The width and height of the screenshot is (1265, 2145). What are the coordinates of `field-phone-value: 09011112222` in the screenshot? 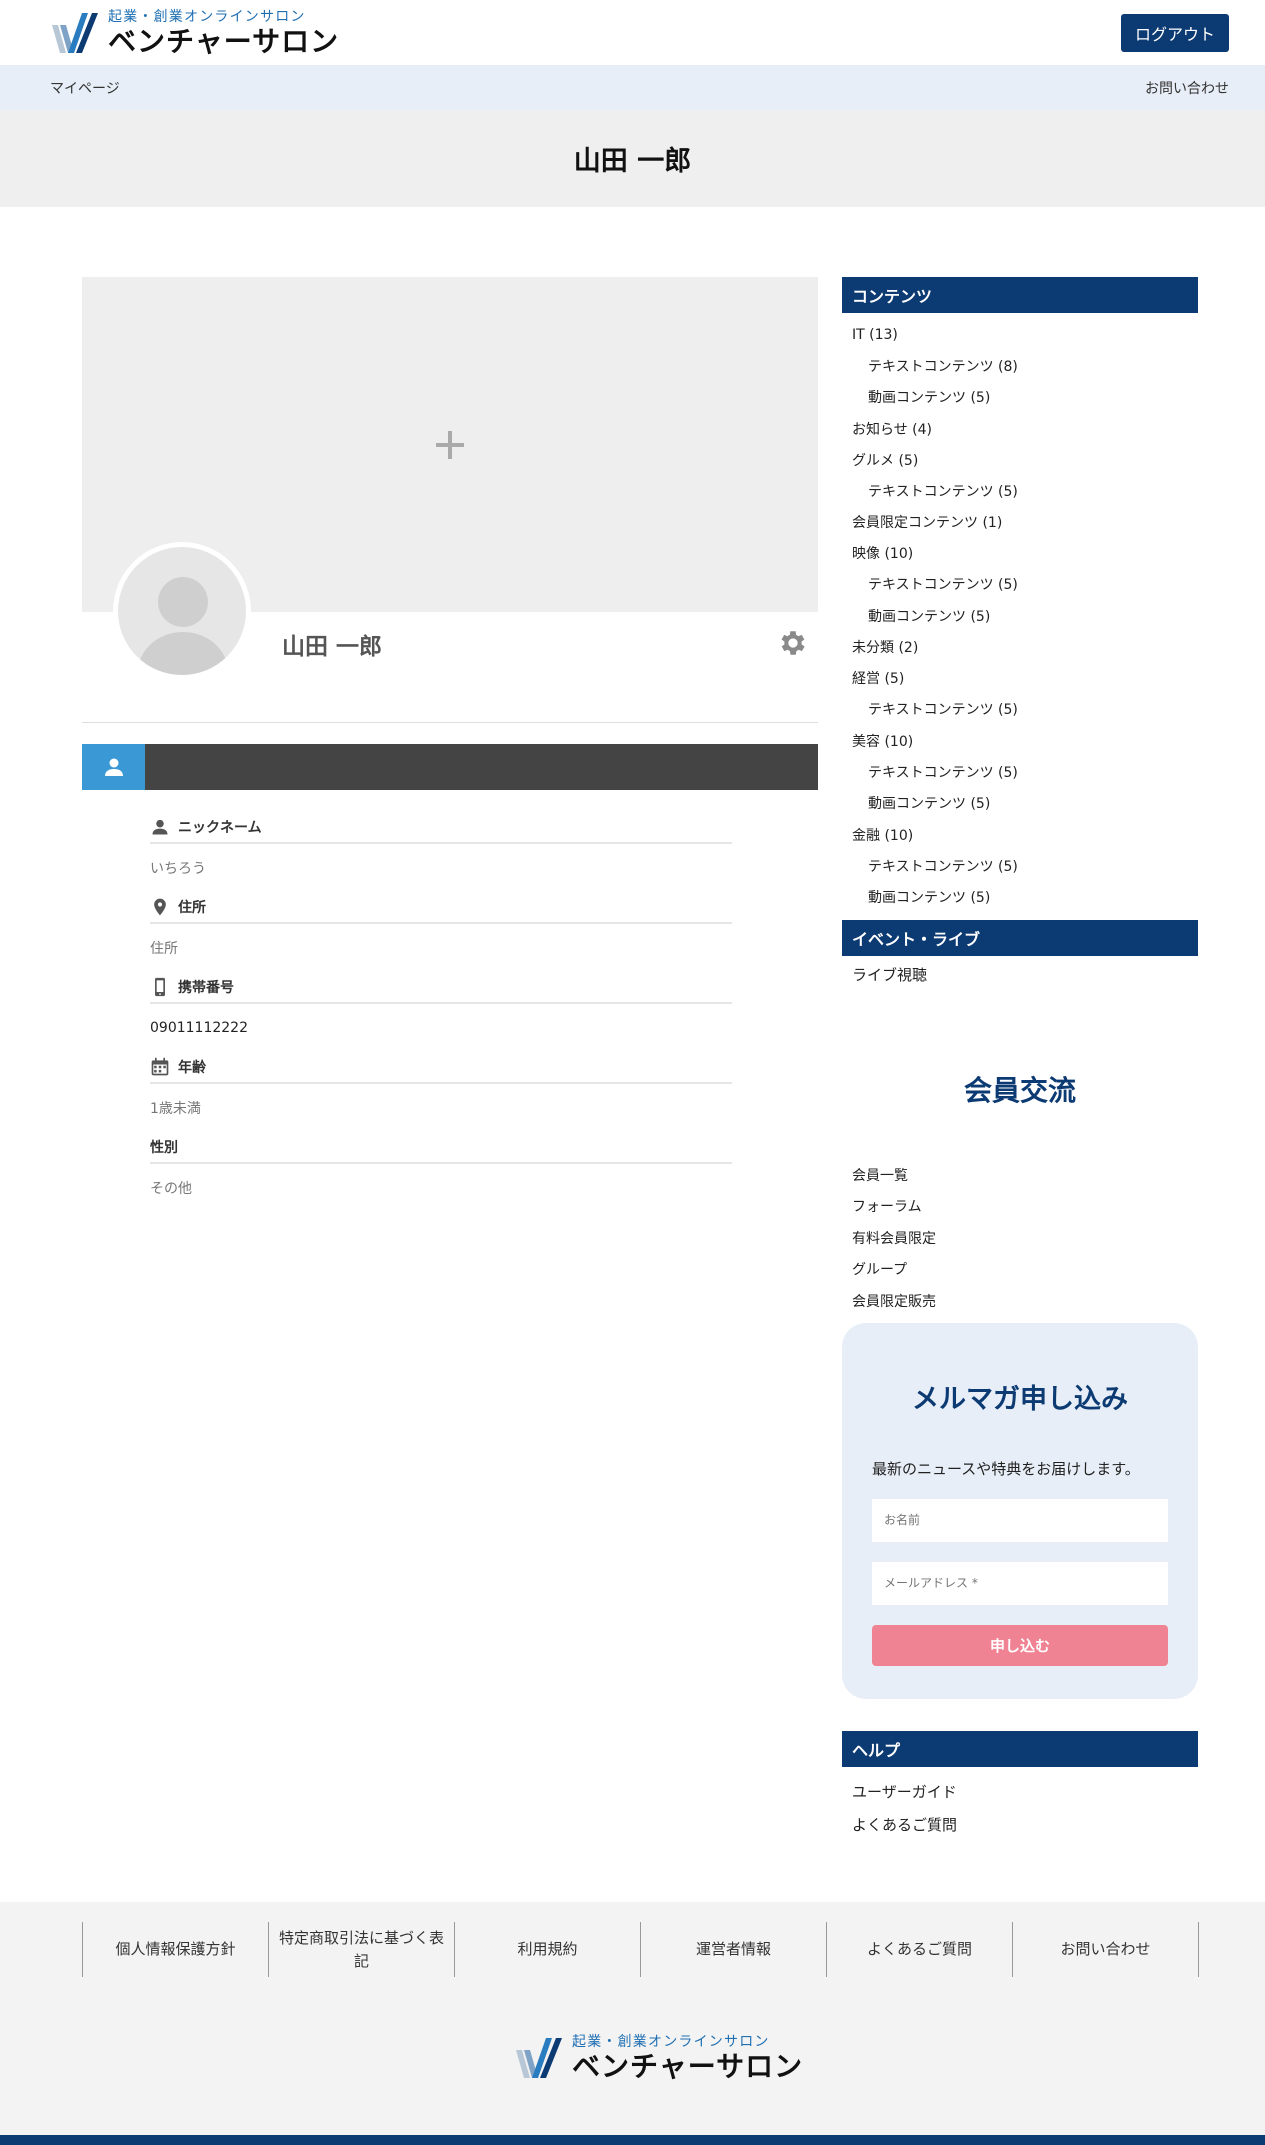 It's located at (199, 1028).